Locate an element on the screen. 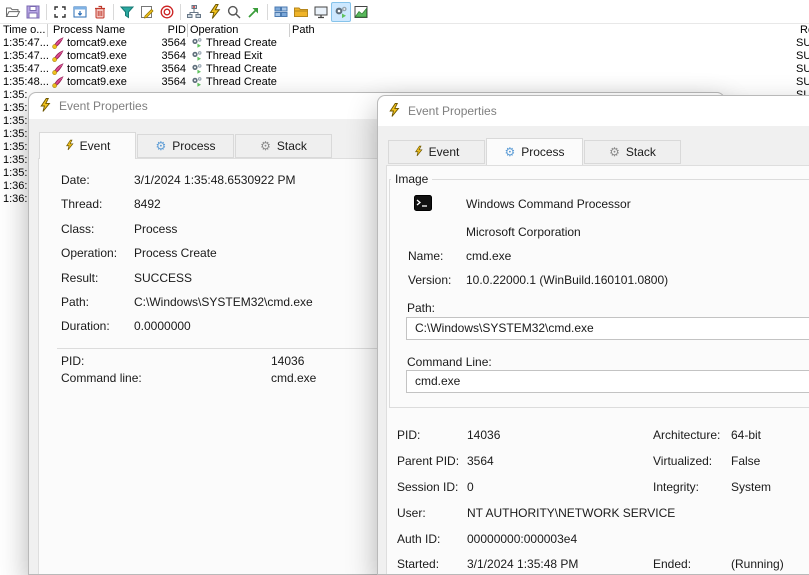 The width and height of the screenshot is (809, 575). detail-value: 00000000:000003e4 is located at coordinates (522, 538).